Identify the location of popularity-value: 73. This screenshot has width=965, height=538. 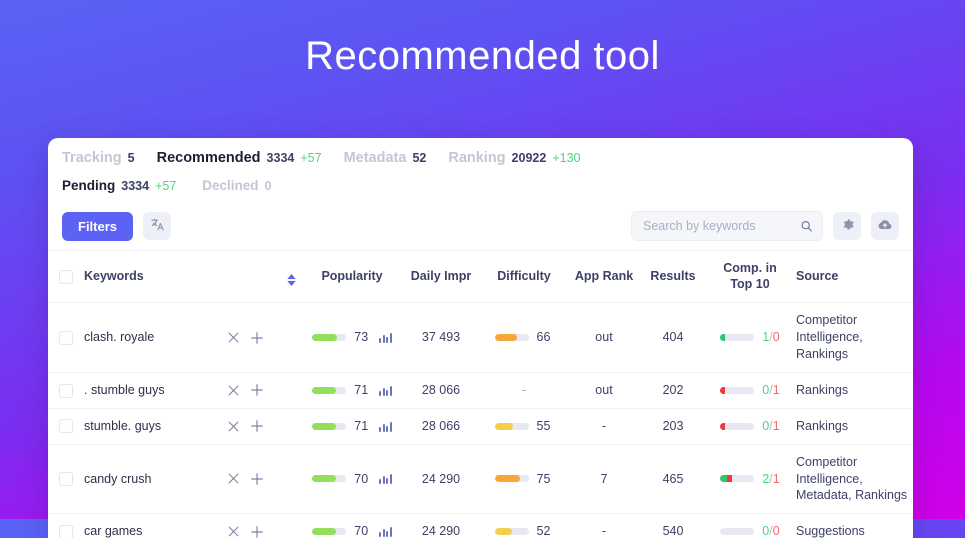
(361, 337).